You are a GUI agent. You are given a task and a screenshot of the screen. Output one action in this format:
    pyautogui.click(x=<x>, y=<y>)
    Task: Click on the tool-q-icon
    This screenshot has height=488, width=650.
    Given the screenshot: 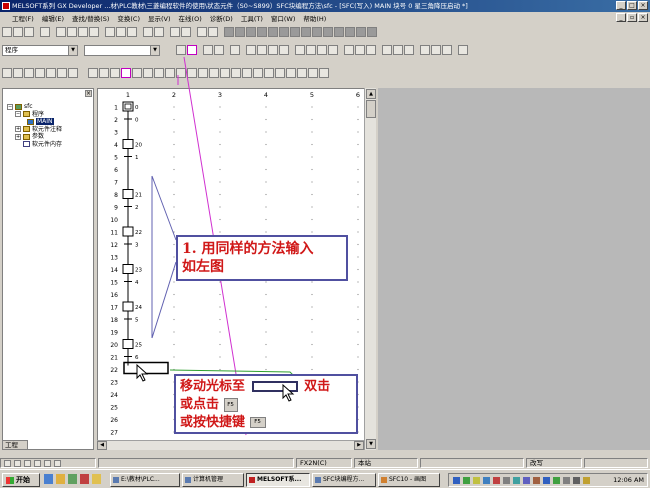 What is the action you would take?
    pyautogui.click(x=300, y=50)
    